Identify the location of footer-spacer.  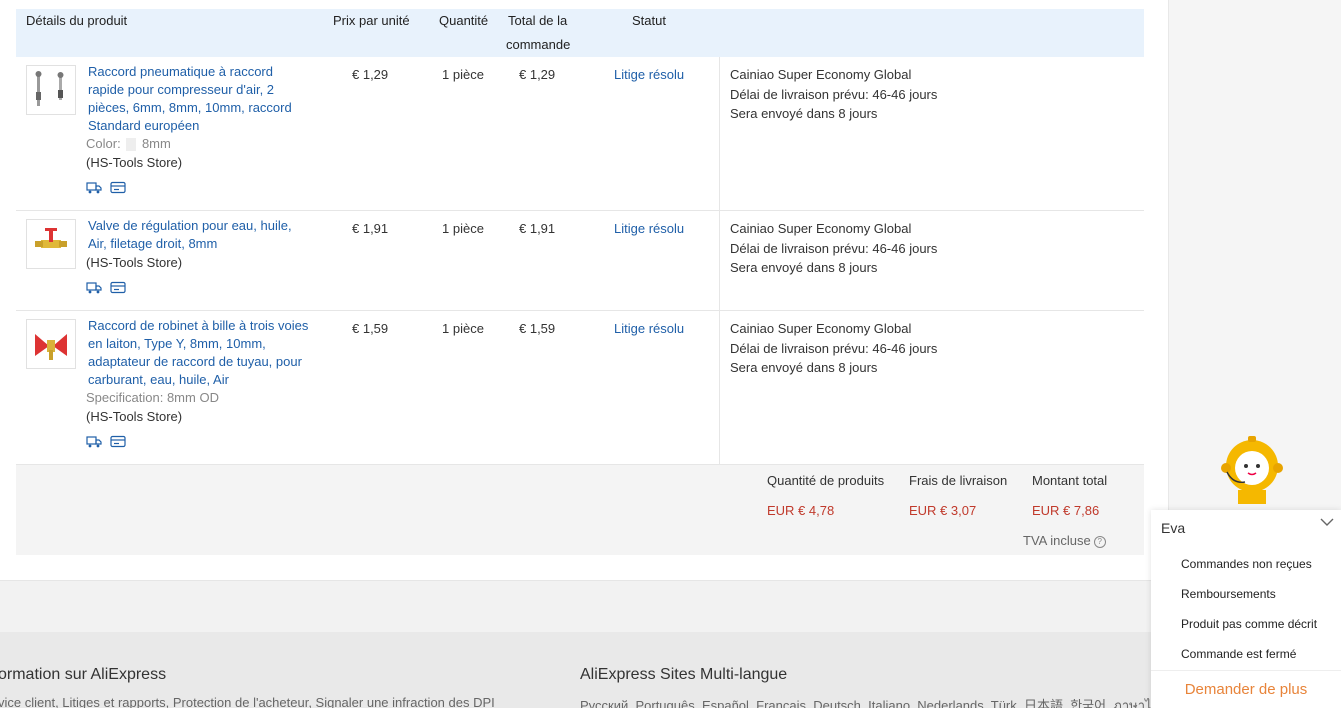
(584, 606).